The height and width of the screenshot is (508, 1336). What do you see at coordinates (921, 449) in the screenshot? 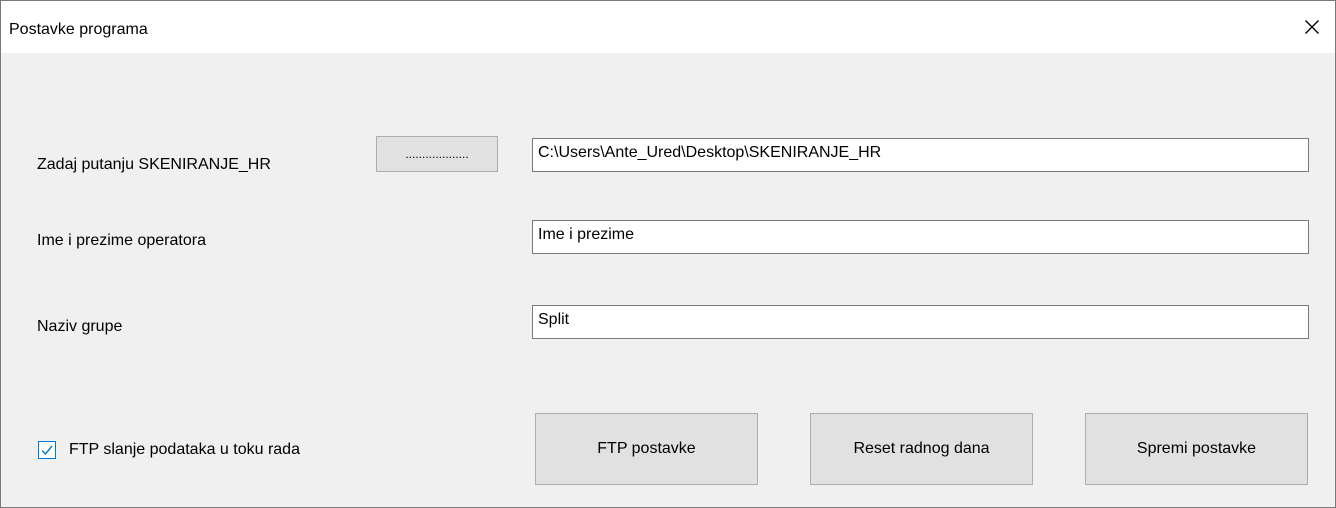
I see `reset-day-button: Reset radnog dana` at bounding box center [921, 449].